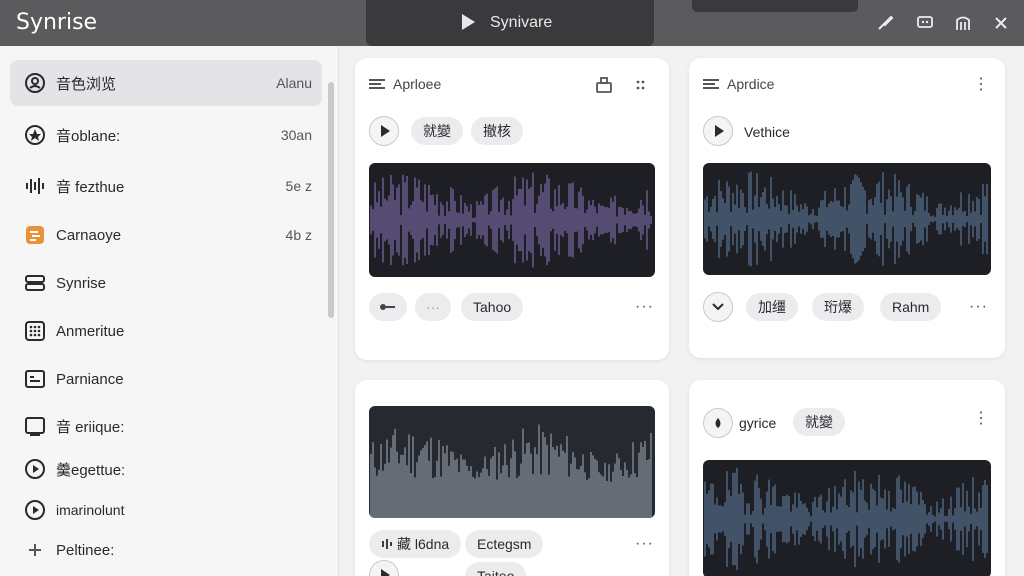 The height and width of the screenshot is (576, 1024). What do you see at coordinates (166, 135) in the screenshot?
I see `sidebar-item-2: 音oblane: 30an` at bounding box center [166, 135].